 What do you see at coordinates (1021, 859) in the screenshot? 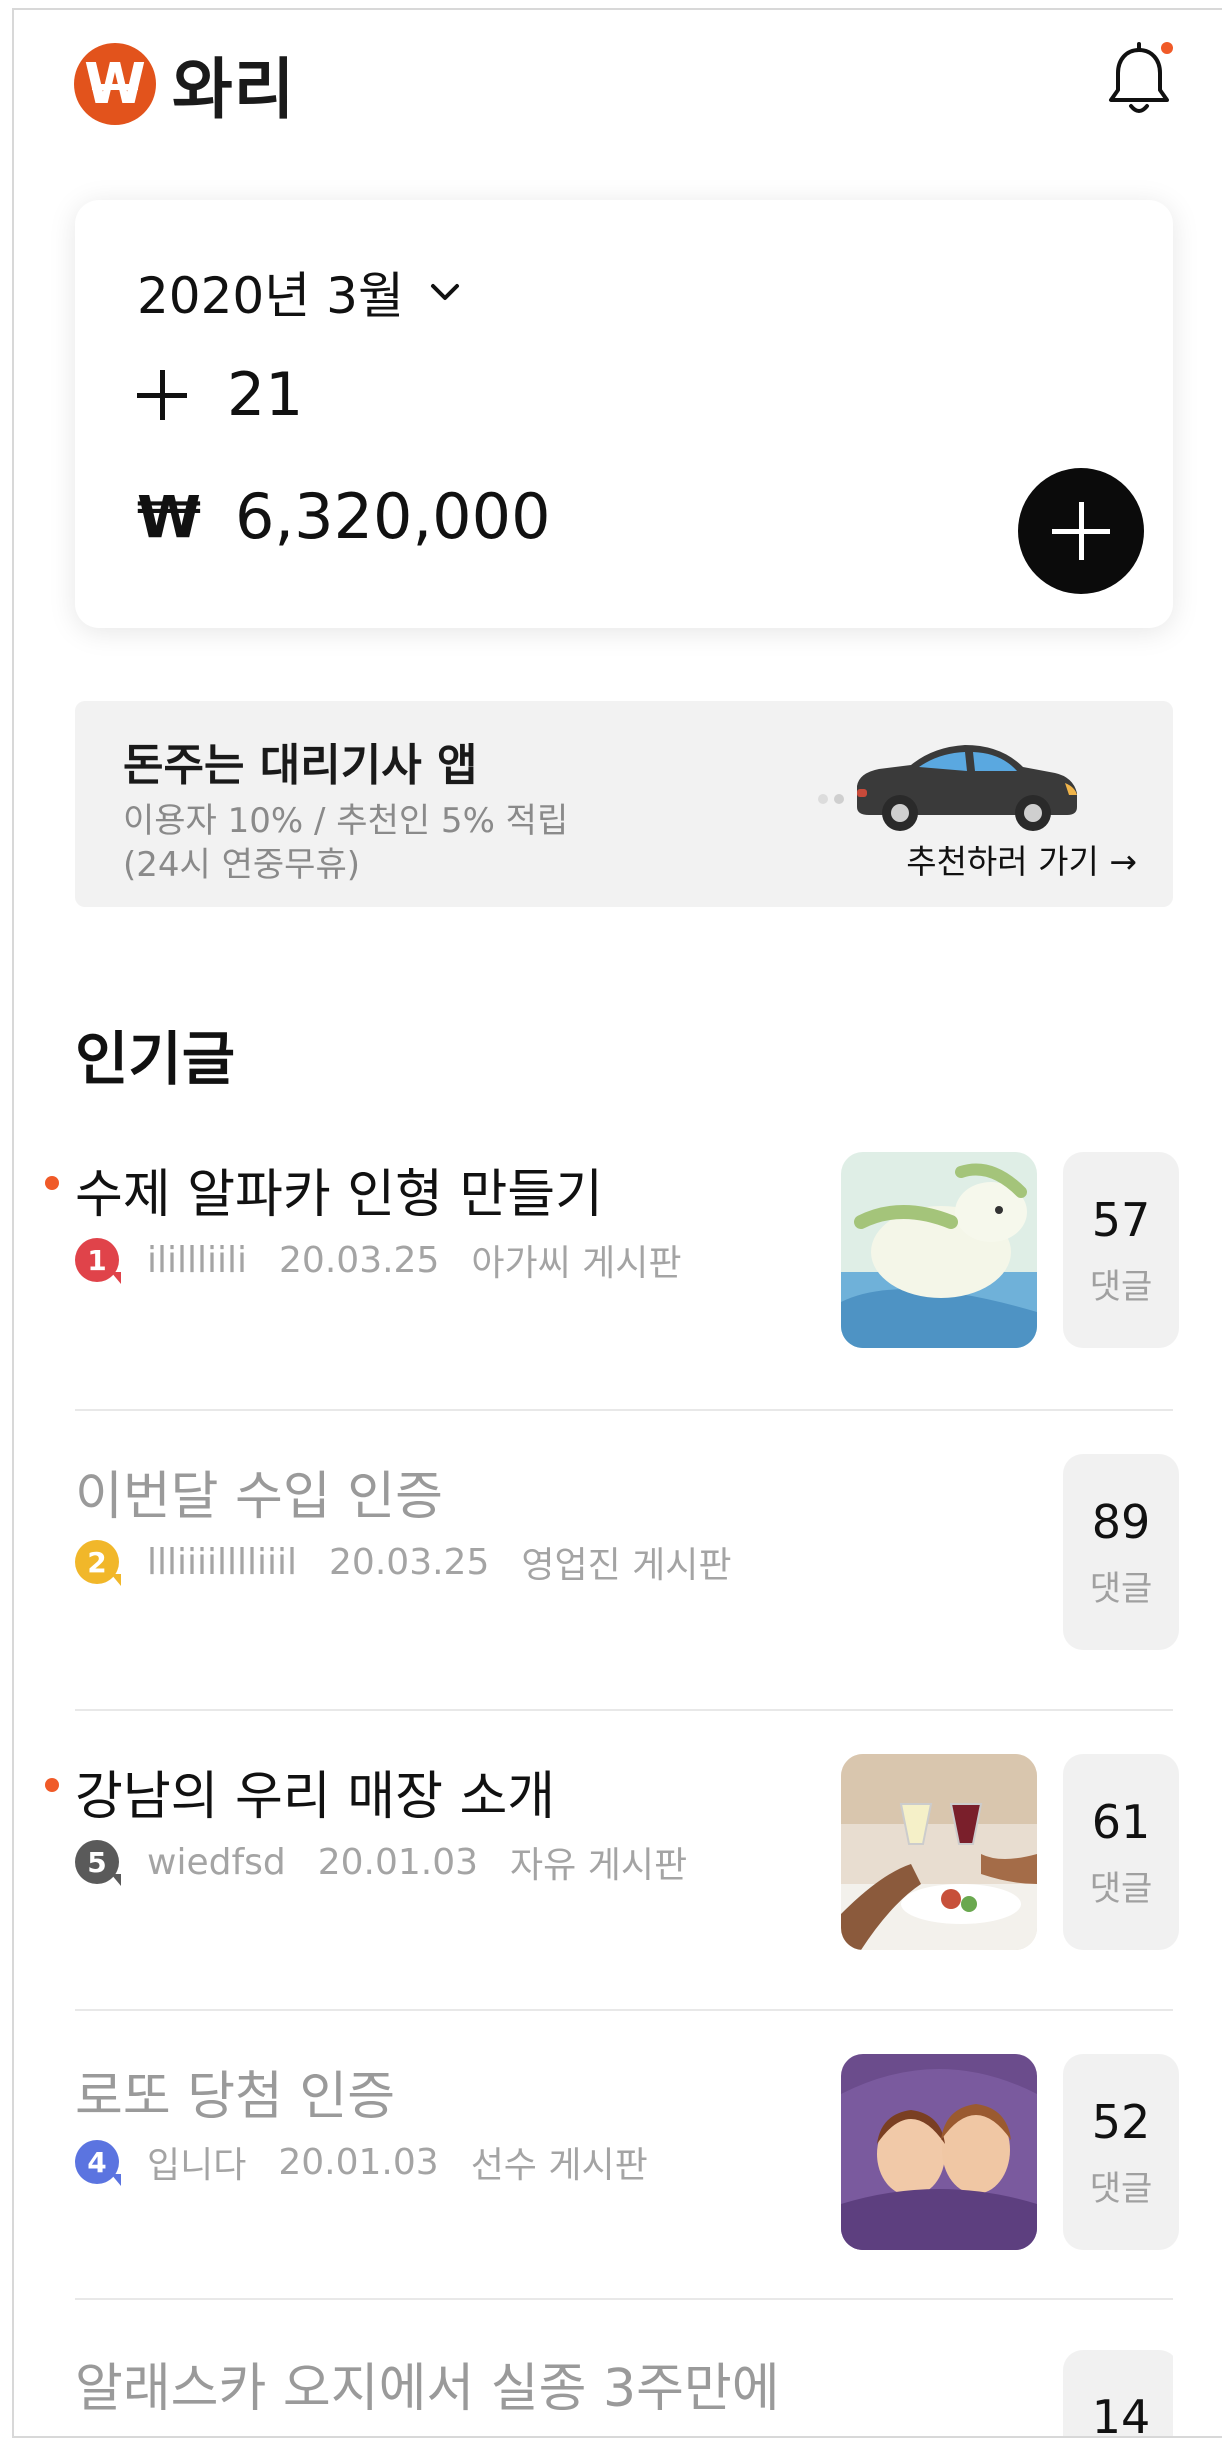
I see `banner-link: 추천하러 가기 →` at bounding box center [1021, 859].